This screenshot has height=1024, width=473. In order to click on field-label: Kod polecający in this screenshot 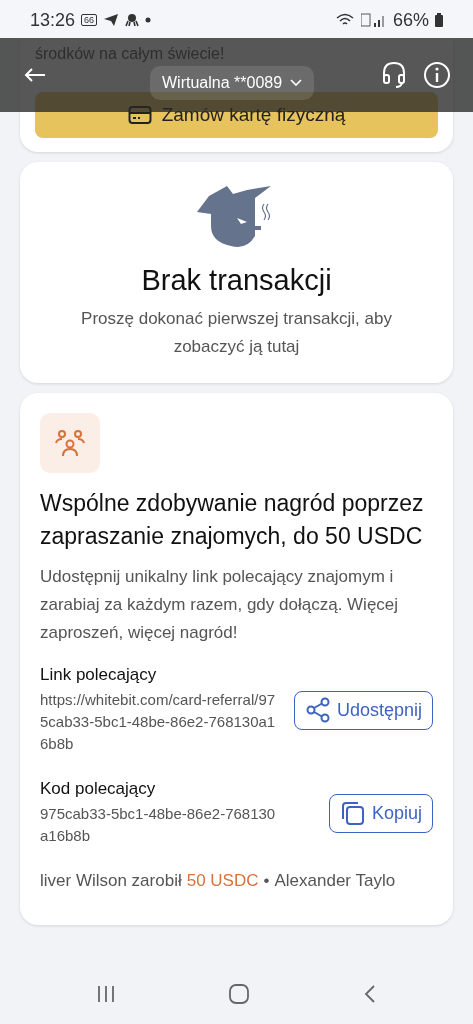, I will do `click(98, 789)`.